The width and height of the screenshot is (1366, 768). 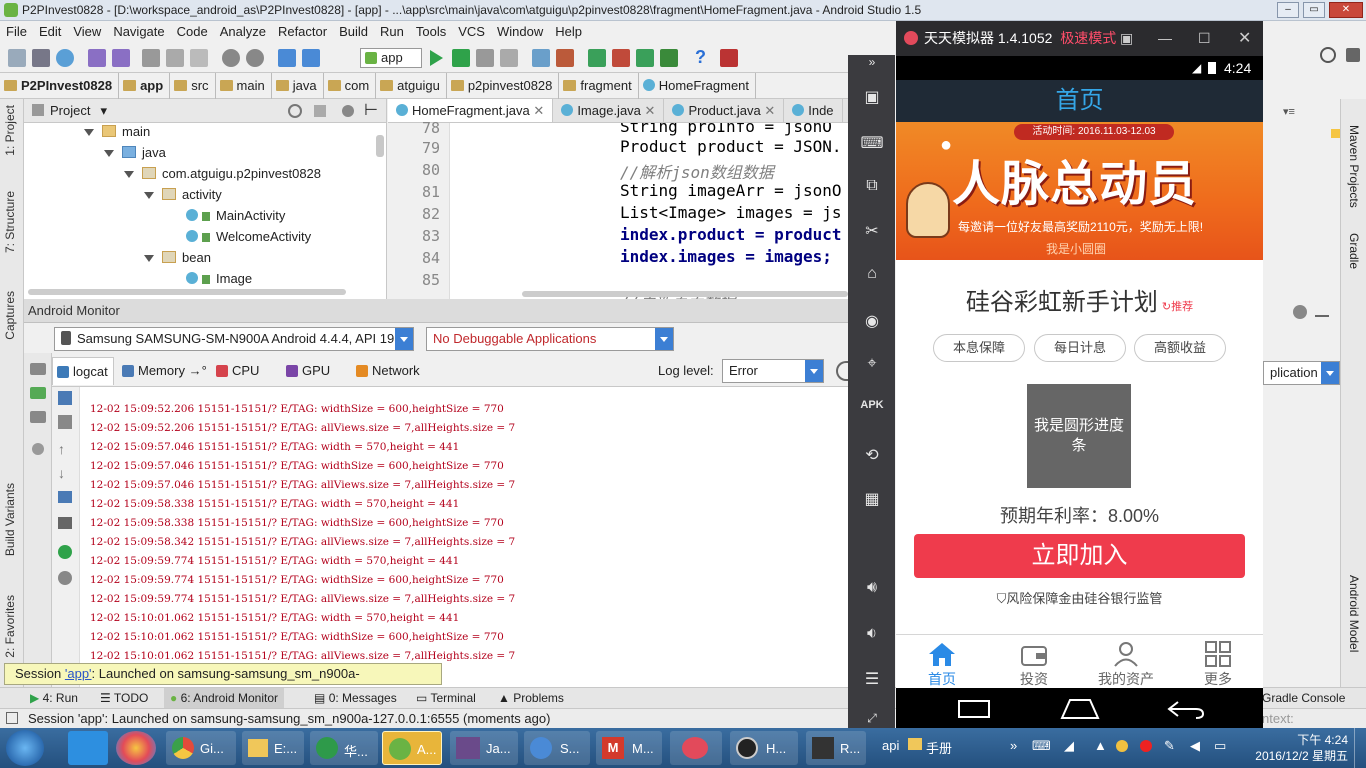 I want to click on nav-assets: 我的资产, so click(x=1126, y=662).